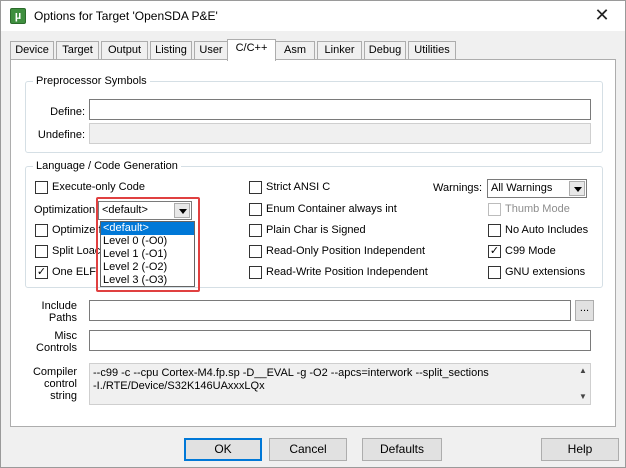 This screenshot has width=626, height=468. I want to click on app-icon: µ, so click(18, 16).